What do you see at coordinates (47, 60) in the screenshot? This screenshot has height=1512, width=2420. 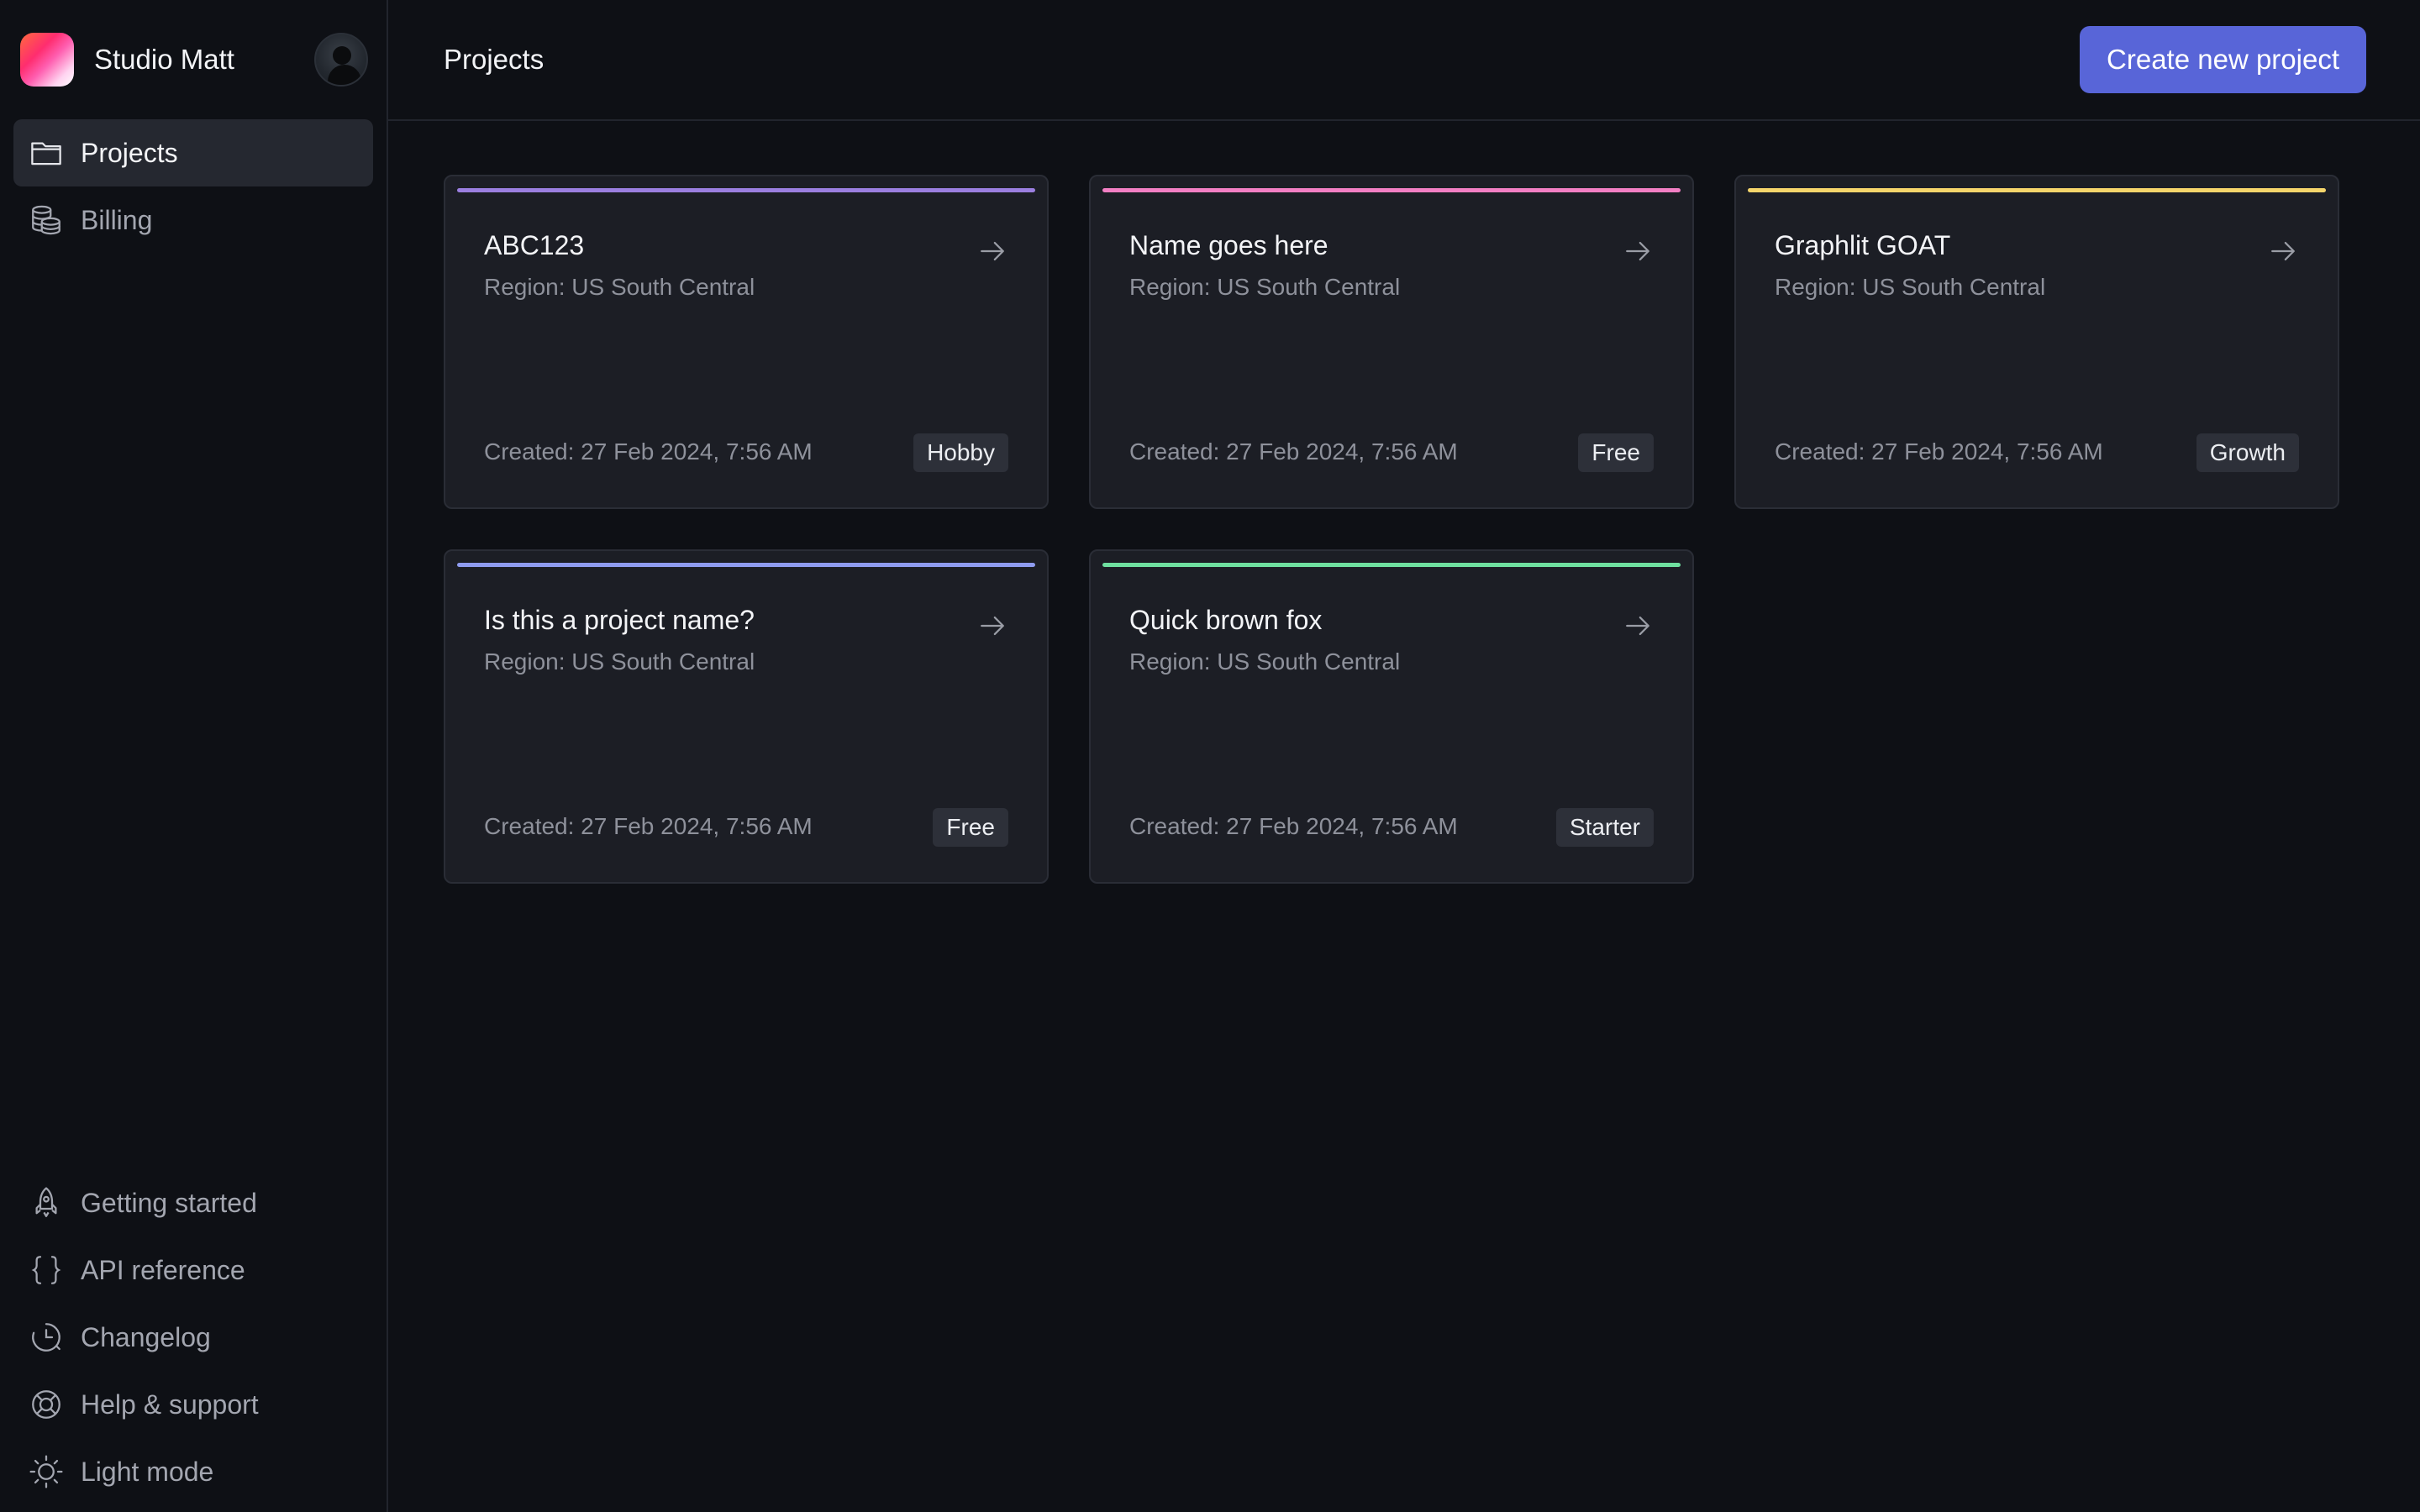 I see `workspace-logo` at bounding box center [47, 60].